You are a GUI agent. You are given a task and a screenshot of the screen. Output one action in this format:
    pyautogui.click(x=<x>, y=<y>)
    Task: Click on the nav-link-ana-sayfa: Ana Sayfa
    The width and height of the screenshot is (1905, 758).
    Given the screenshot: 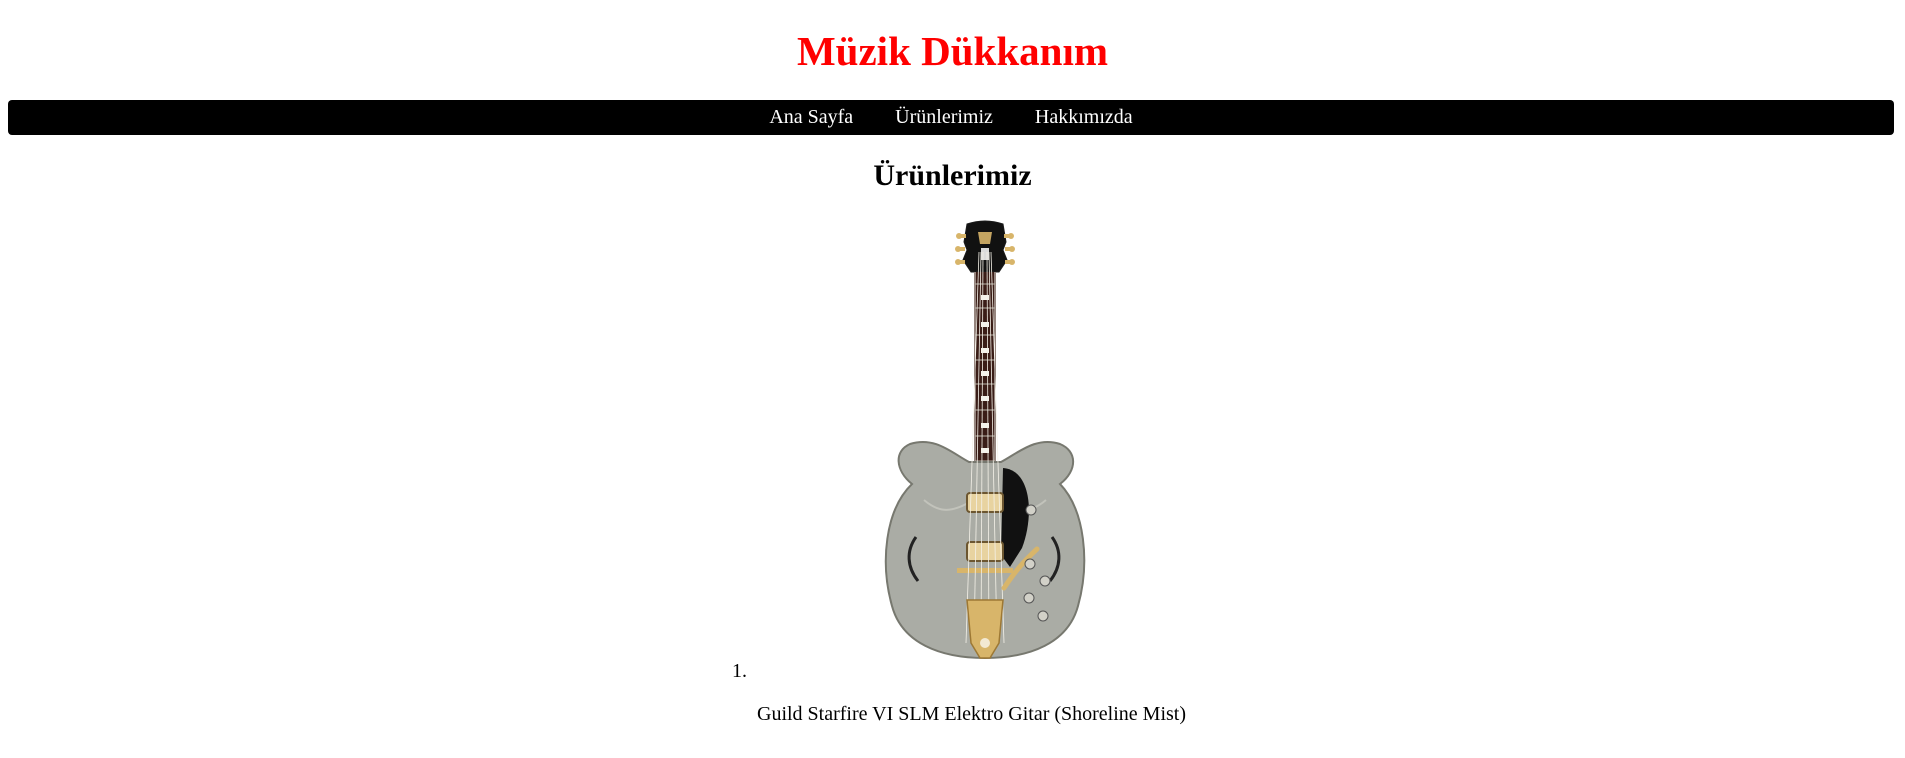 What is the action you would take?
    pyautogui.click(x=811, y=117)
    